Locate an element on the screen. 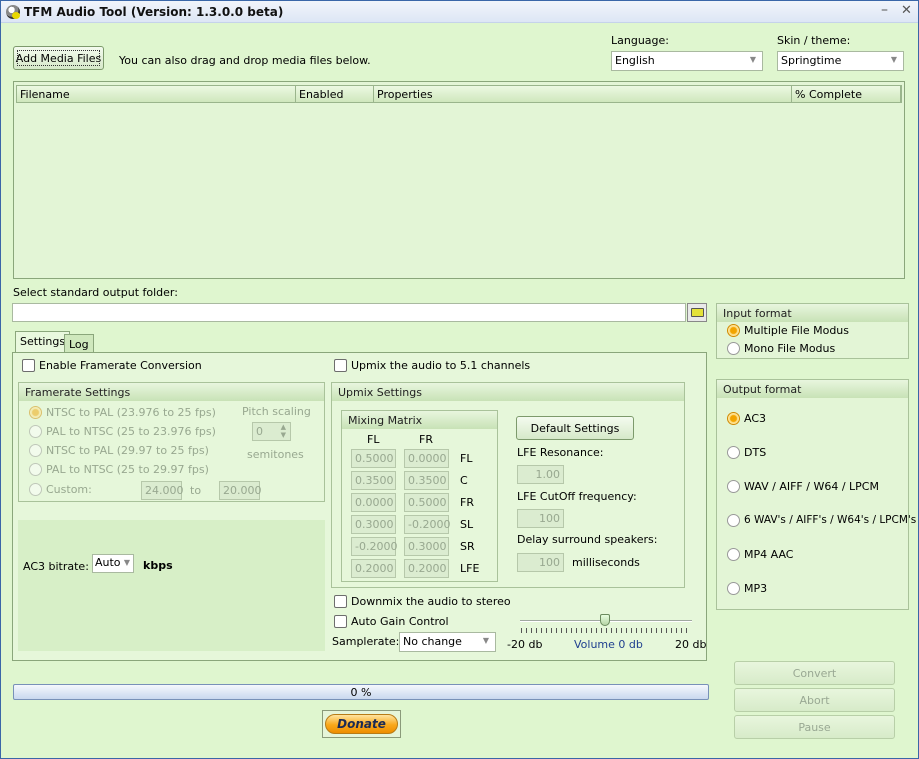 This screenshot has width=919, height=759. downmix-label: Downmix the audio to stereo is located at coordinates (431, 601).